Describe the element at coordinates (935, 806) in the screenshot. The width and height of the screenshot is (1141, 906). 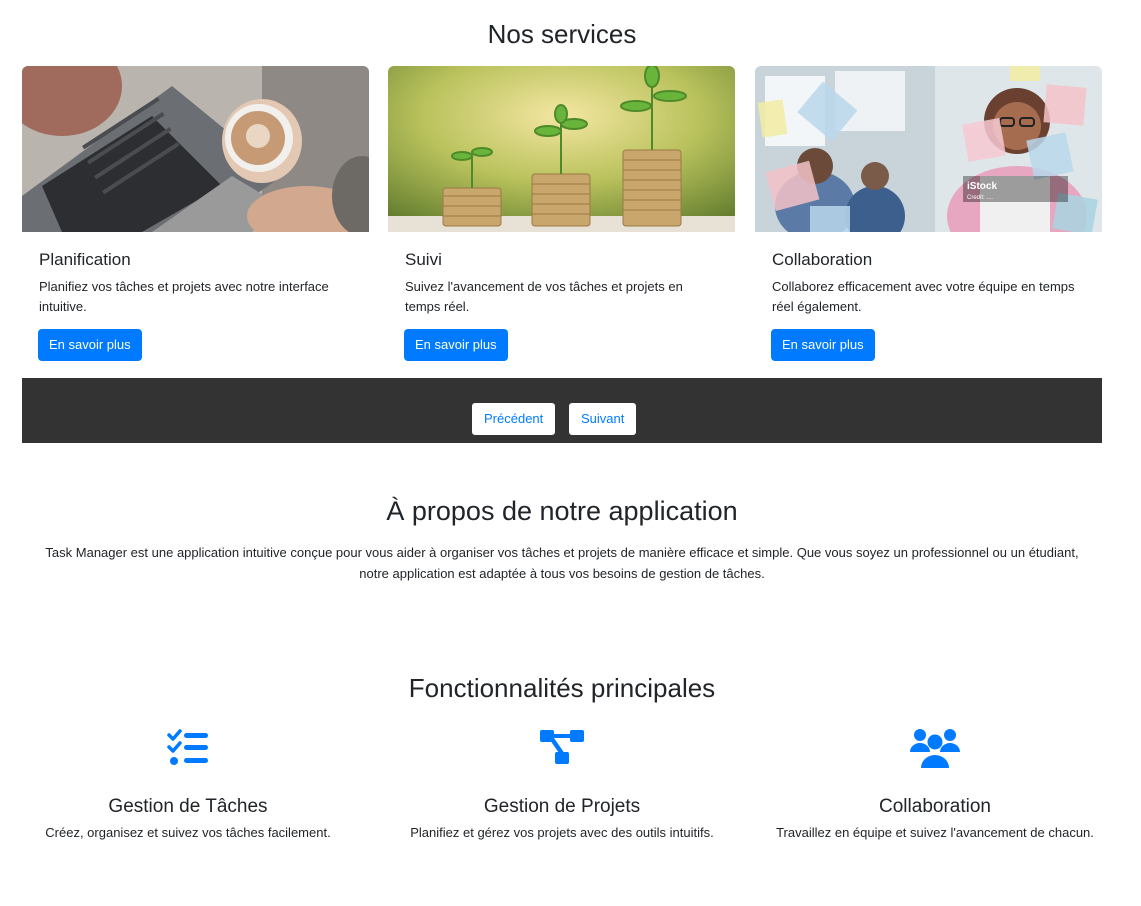
I see `feature-title: Collaboration` at that location.